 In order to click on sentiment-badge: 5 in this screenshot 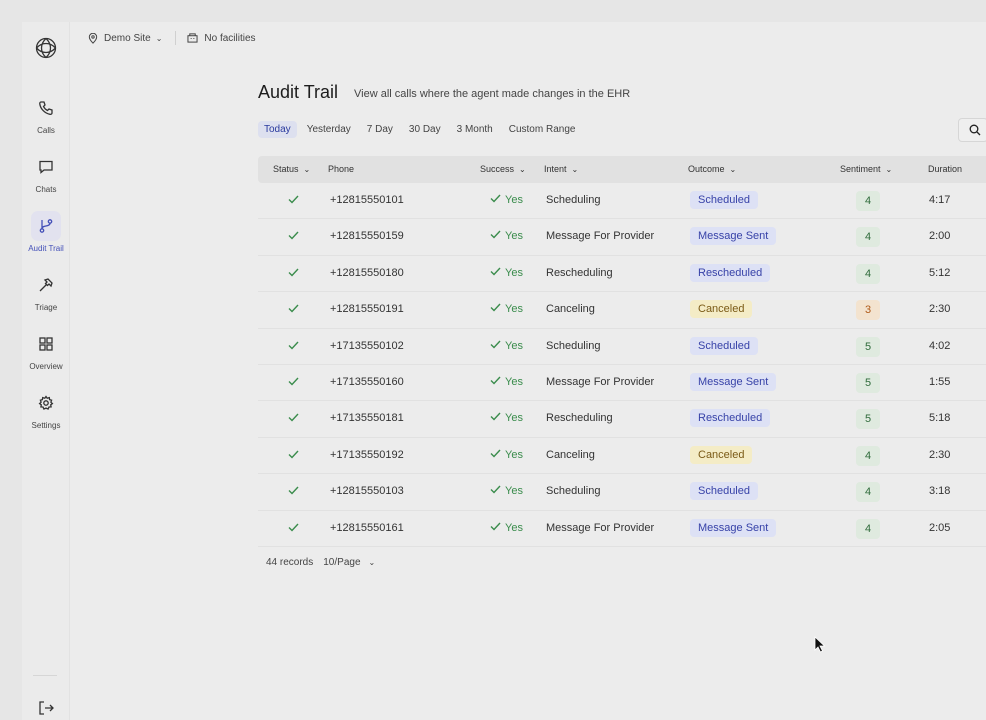, I will do `click(868, 382)`.